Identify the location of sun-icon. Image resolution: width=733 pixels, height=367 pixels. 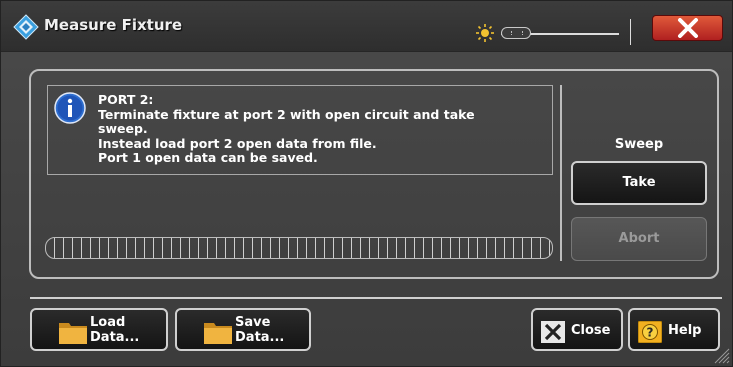
(485, 33).